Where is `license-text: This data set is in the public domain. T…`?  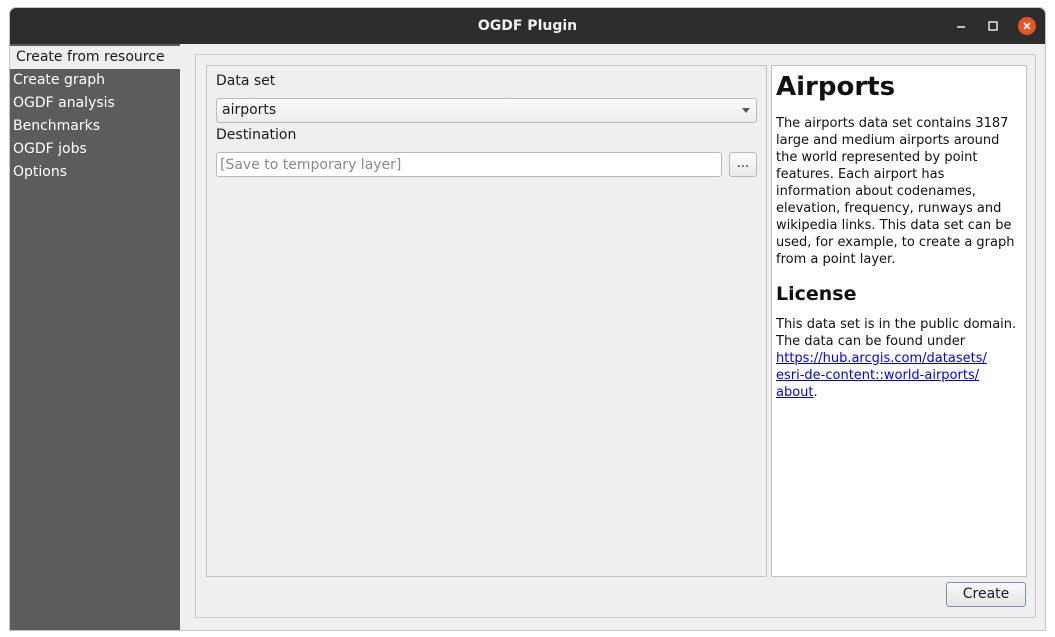
license-text: This data set is in the public domain. T… is located at coordinates (896, 333).